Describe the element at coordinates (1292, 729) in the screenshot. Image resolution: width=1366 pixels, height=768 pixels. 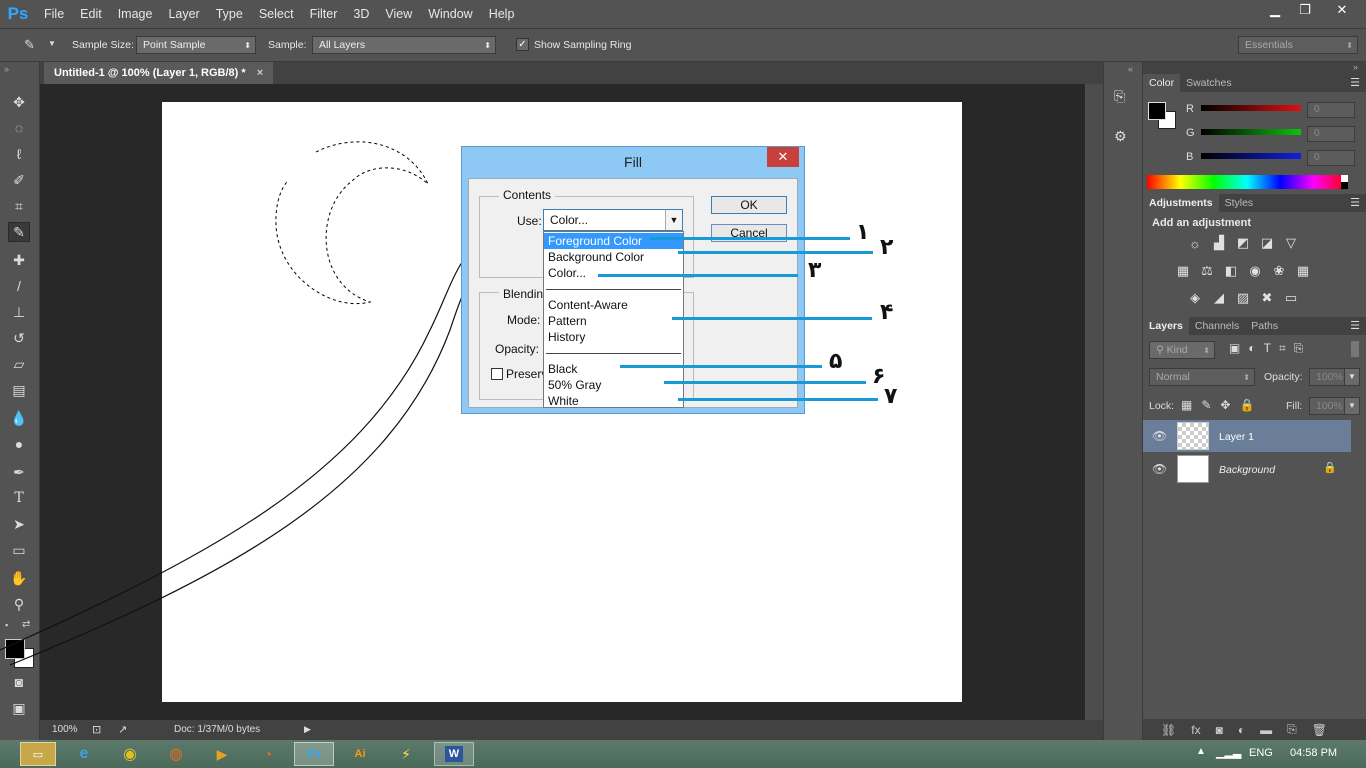
I see `new-layer-icon: ⎘` at that location.